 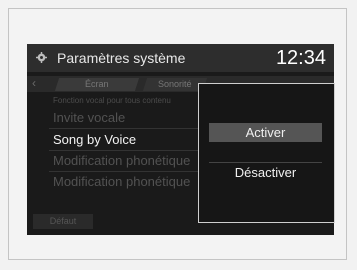 I want to click on clock: 12:34, so click(x=300, y=58).